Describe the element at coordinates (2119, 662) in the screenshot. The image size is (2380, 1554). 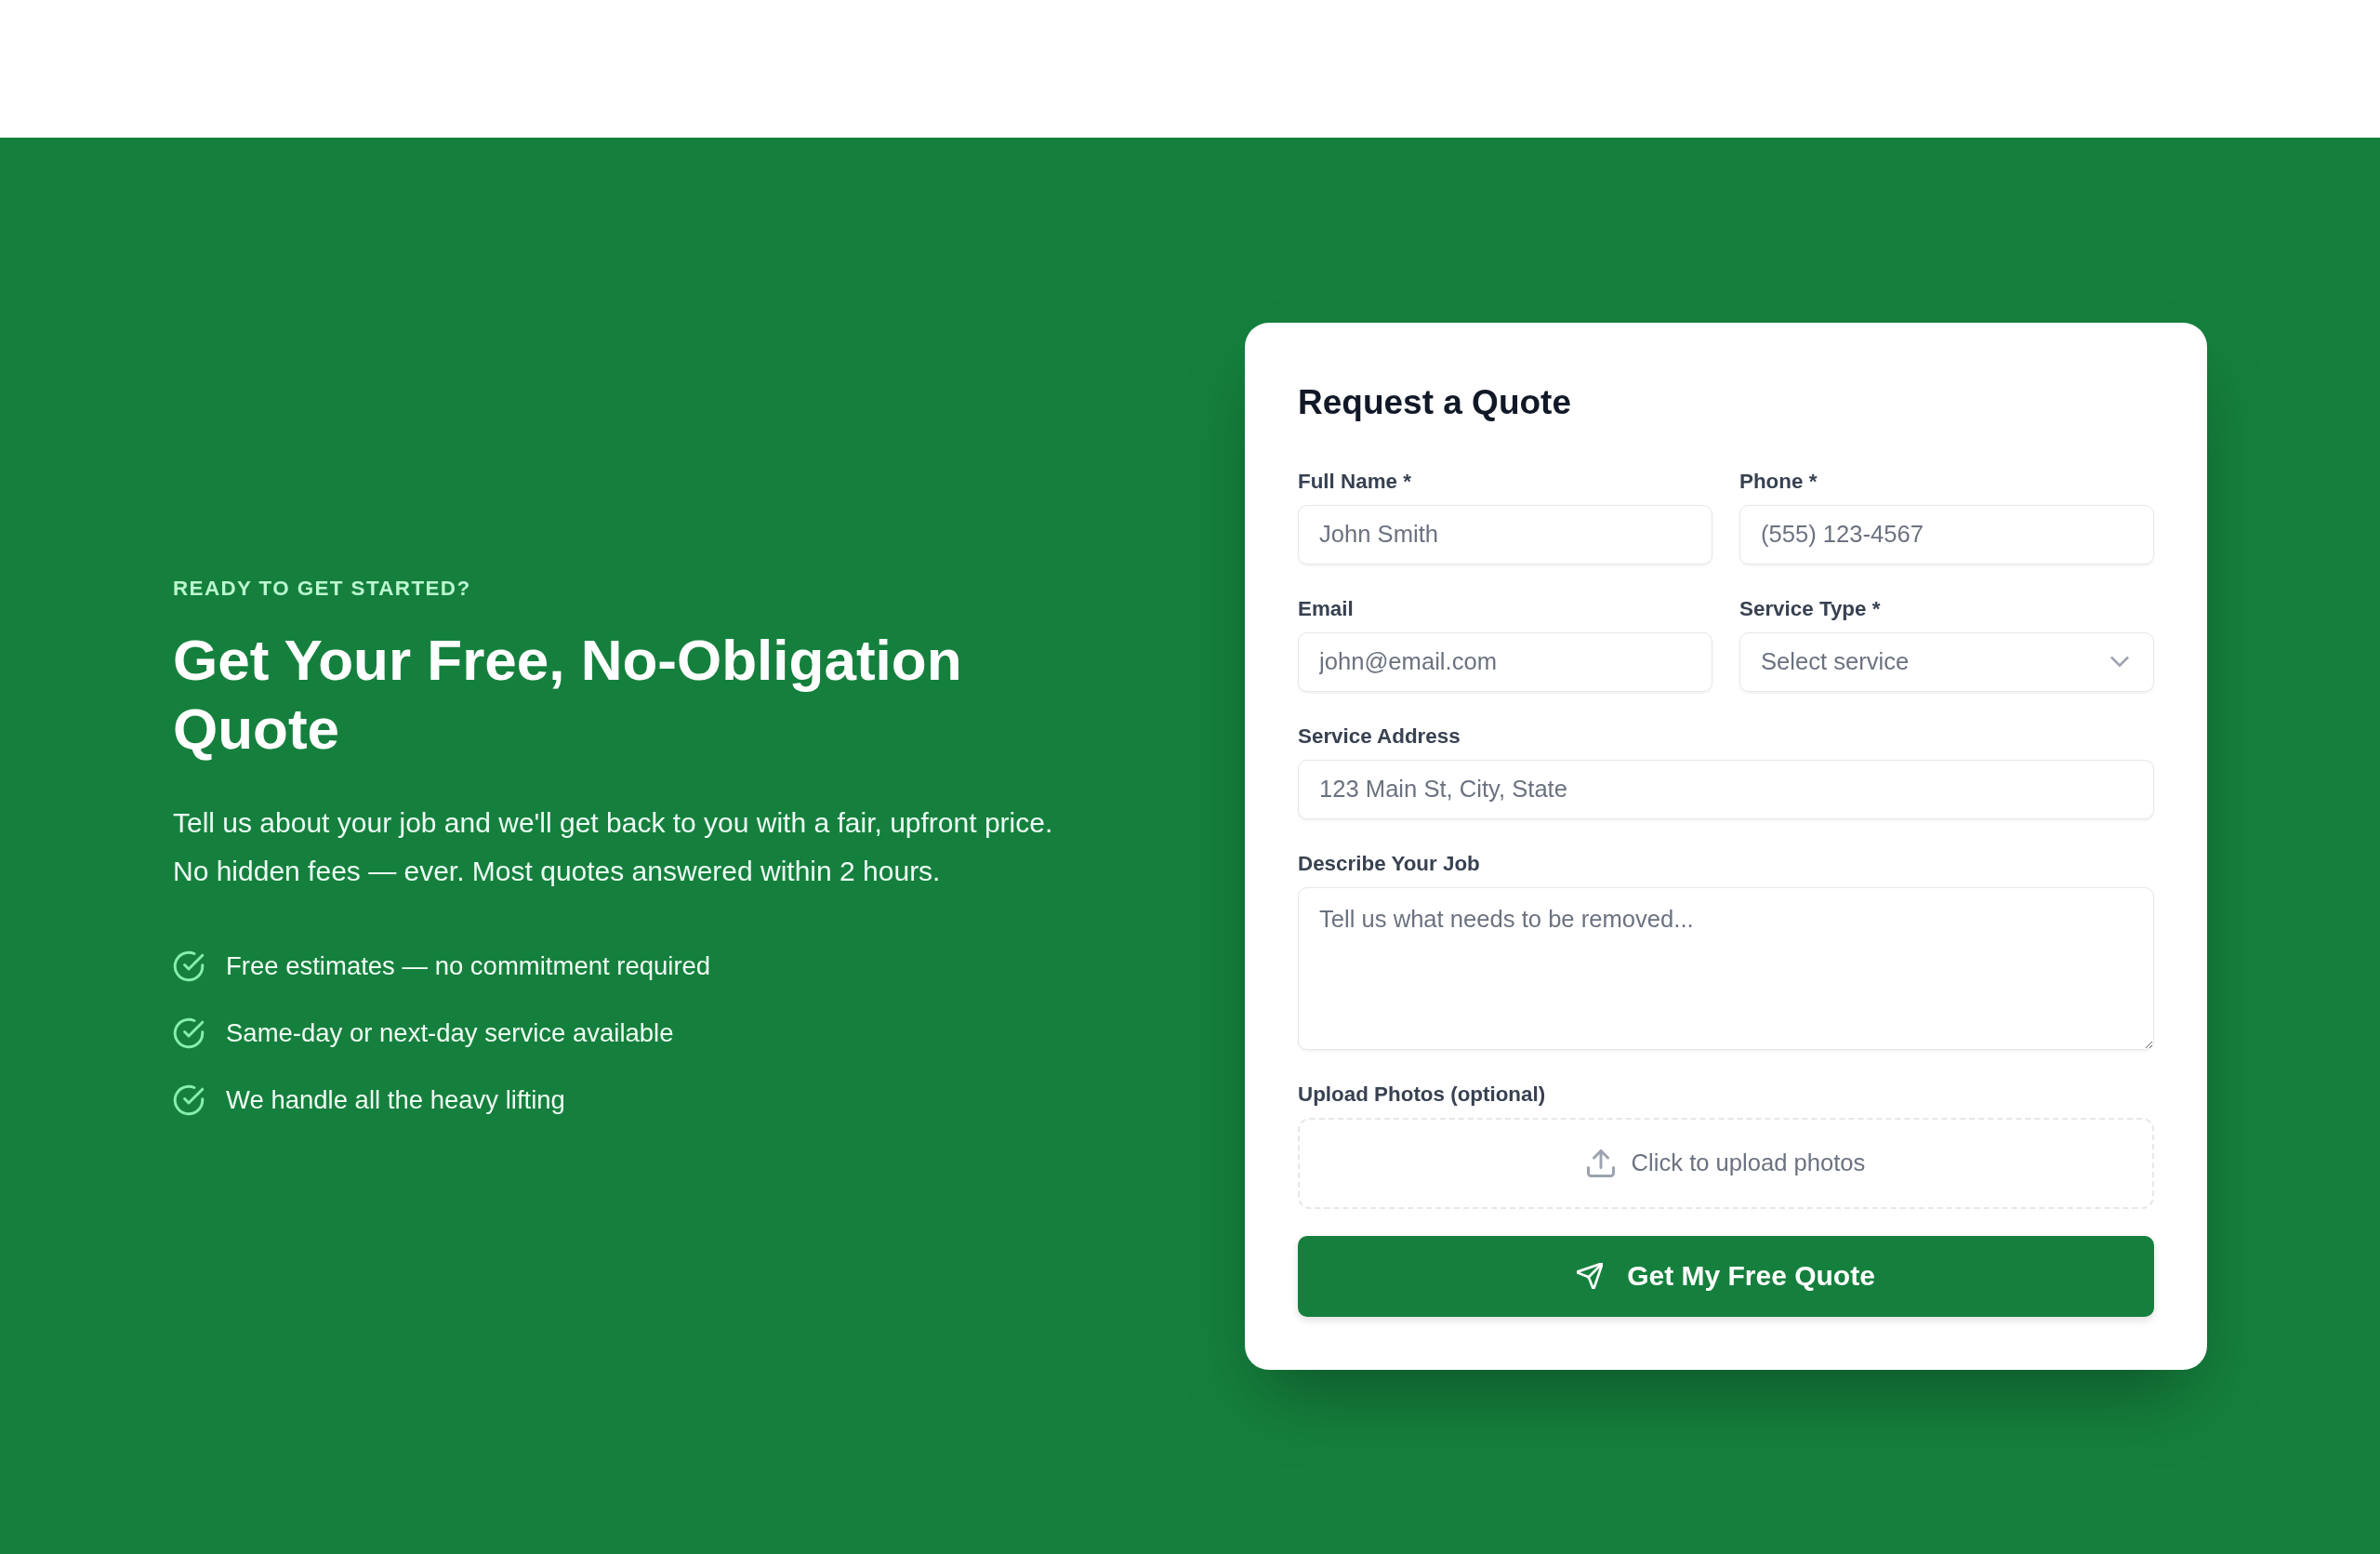
I see `chevron-down-icon` at that location.